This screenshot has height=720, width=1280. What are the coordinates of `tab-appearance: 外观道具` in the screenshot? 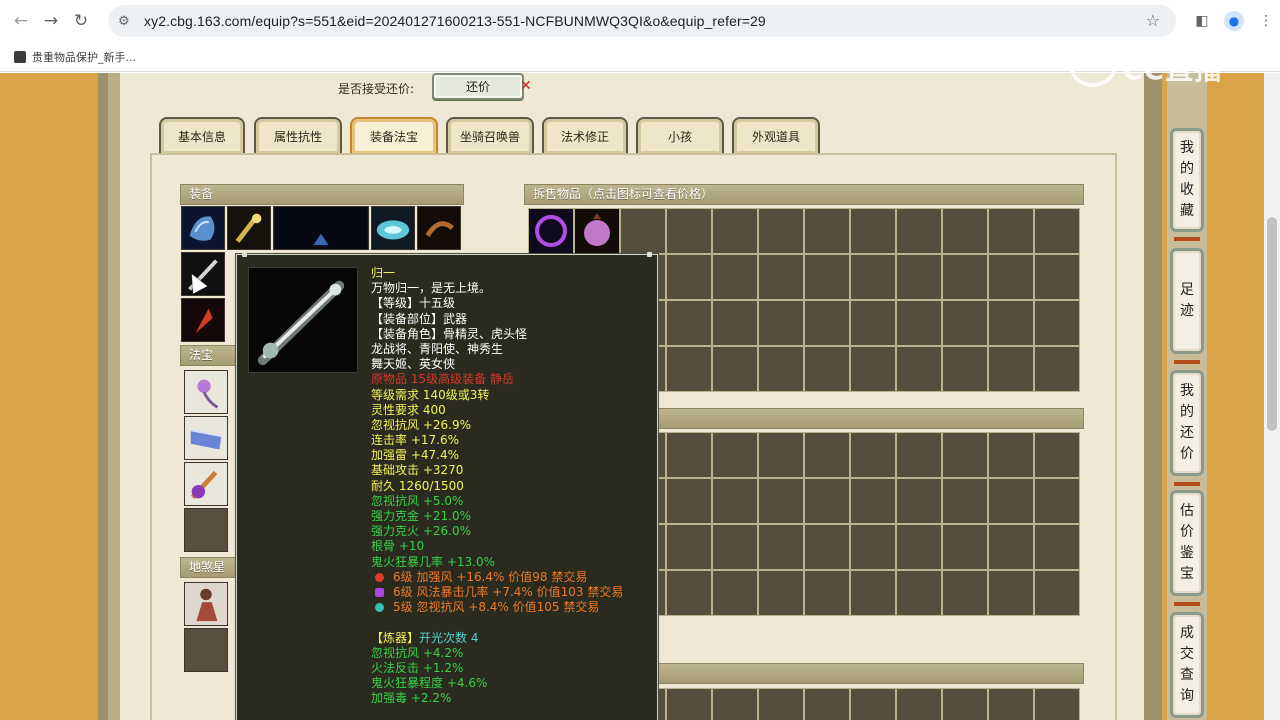 It's located at (776, 135).